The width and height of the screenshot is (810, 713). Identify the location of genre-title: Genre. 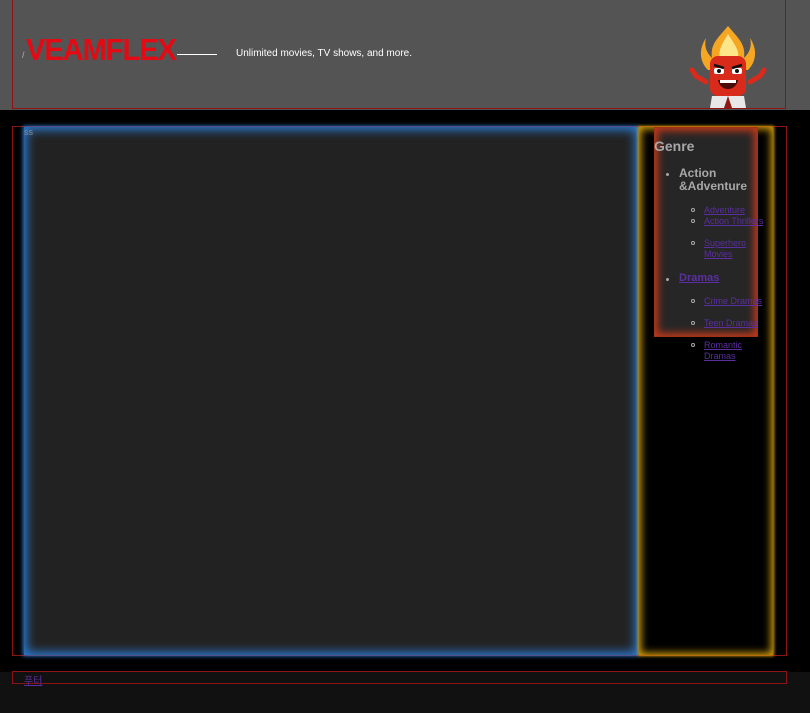
(674, 146).